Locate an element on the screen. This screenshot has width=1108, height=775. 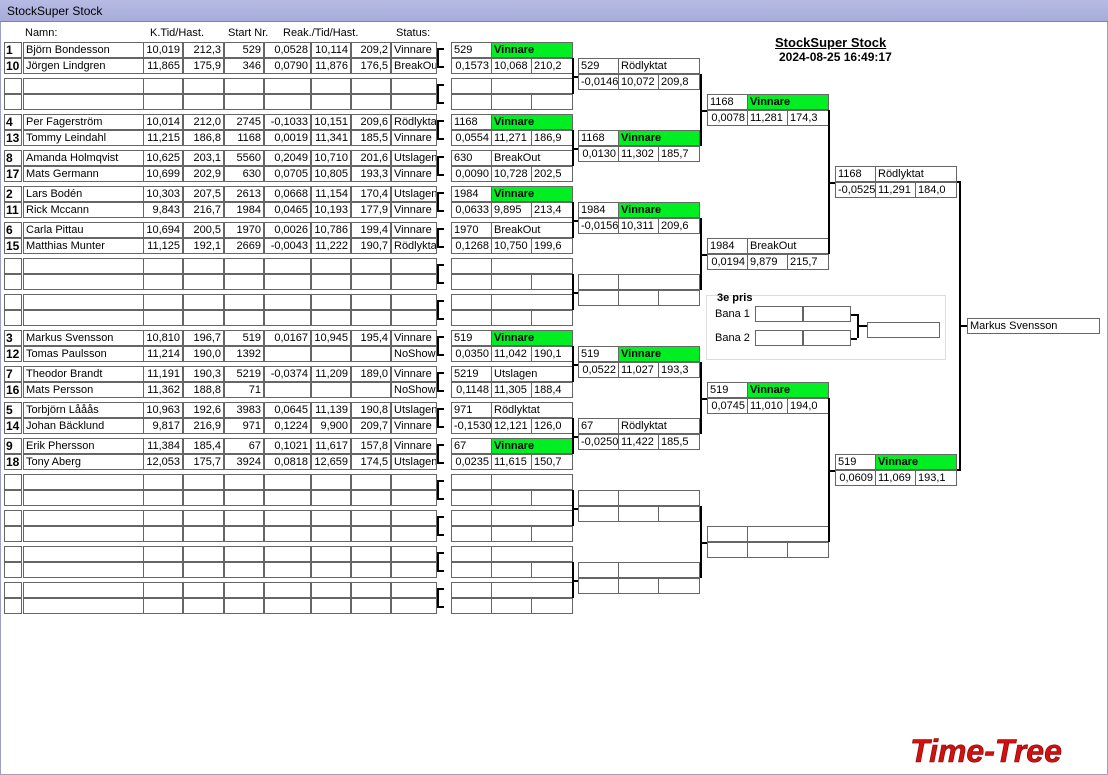
seed-number: 9 is located at coordinates (13, 446).